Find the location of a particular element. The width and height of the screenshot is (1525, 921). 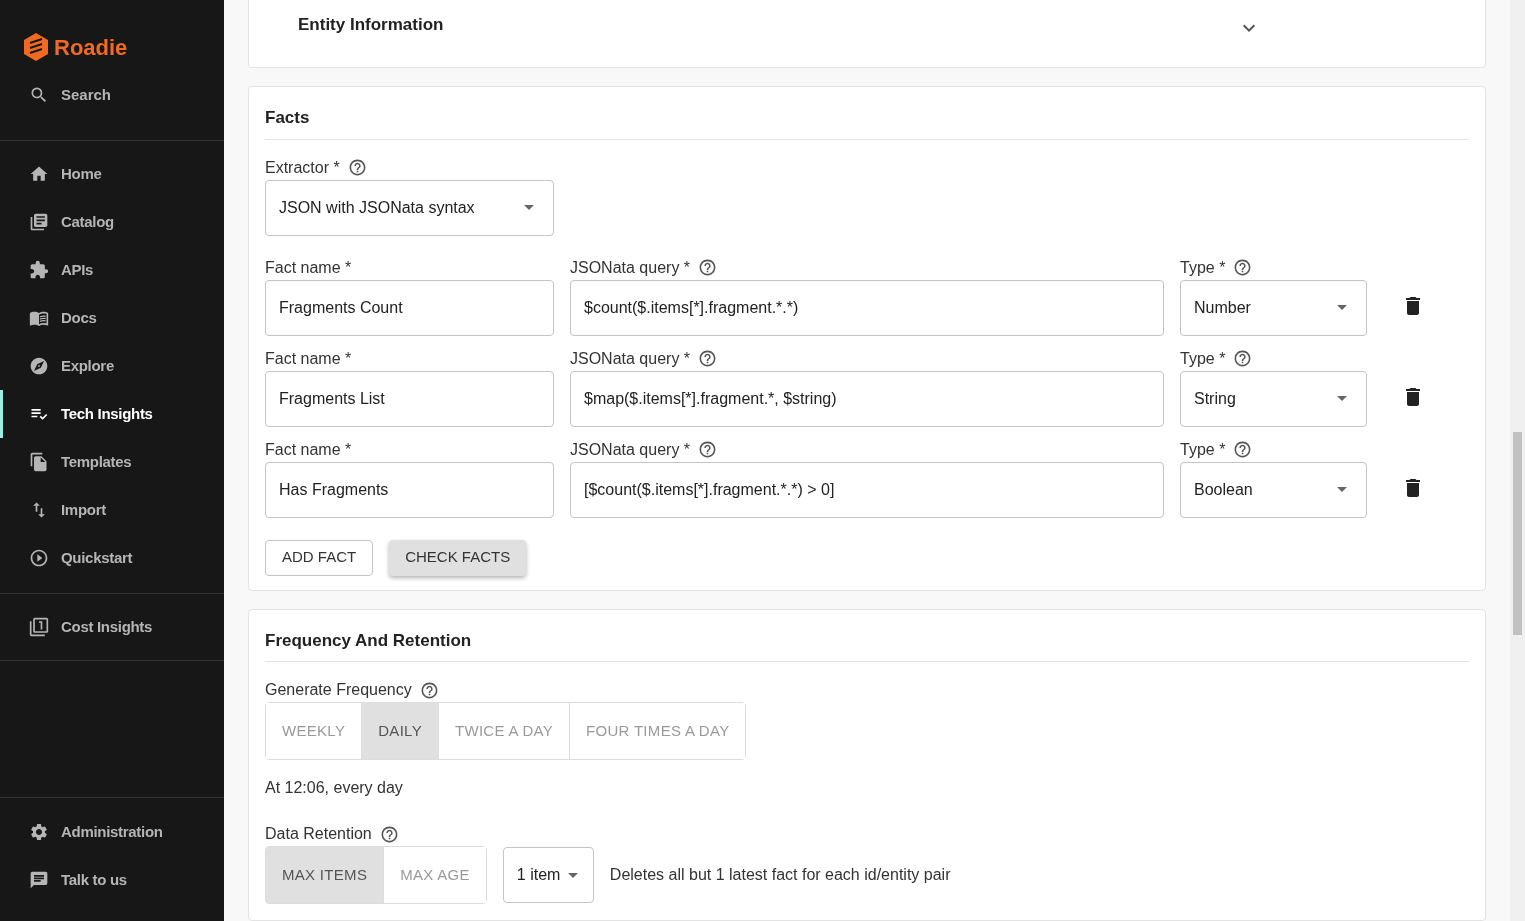

input-field: Has Fragments is located at coordinates (409, 489).